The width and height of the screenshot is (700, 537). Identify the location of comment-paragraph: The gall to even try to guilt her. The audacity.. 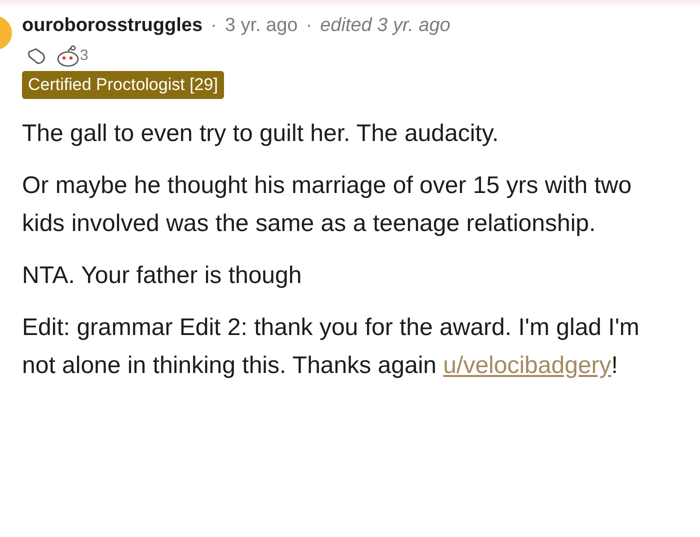
(261, 133).